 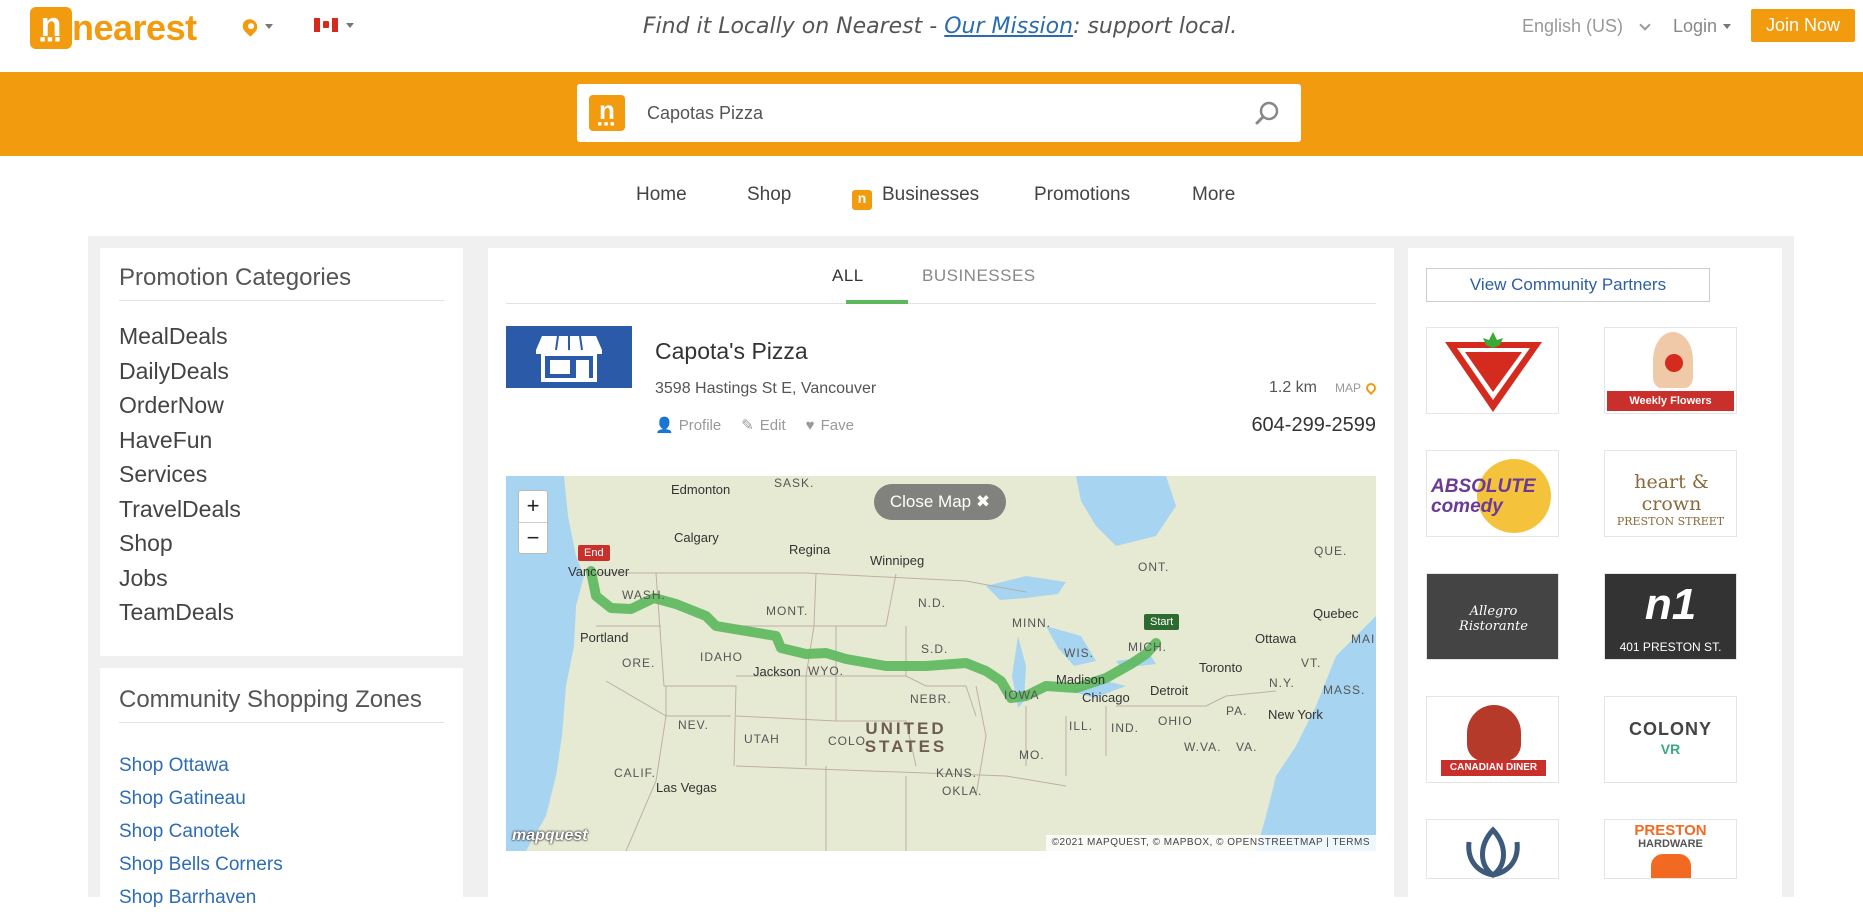 I want to click on nav-promotions: Promotions, so click(x=1082, y=195).